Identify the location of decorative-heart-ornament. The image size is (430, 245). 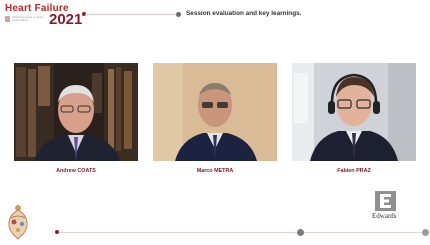
(18, 220).